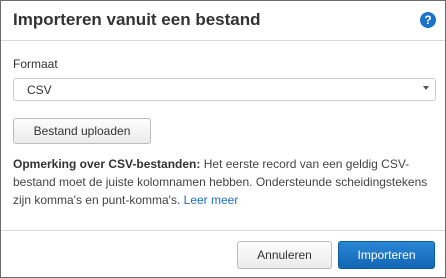 This screenshot has width=446, height=278. I want to click on upload-file-button: Bestand uploaden, so click(82, 131).